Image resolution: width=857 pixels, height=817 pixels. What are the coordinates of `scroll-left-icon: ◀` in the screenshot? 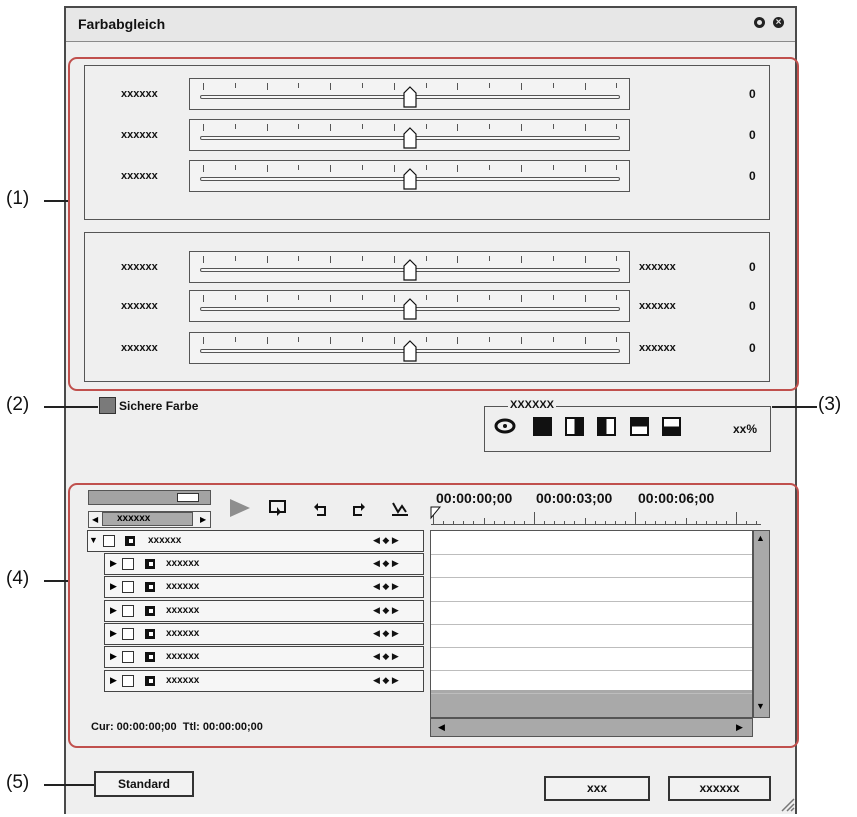 It's located at (441, 727).